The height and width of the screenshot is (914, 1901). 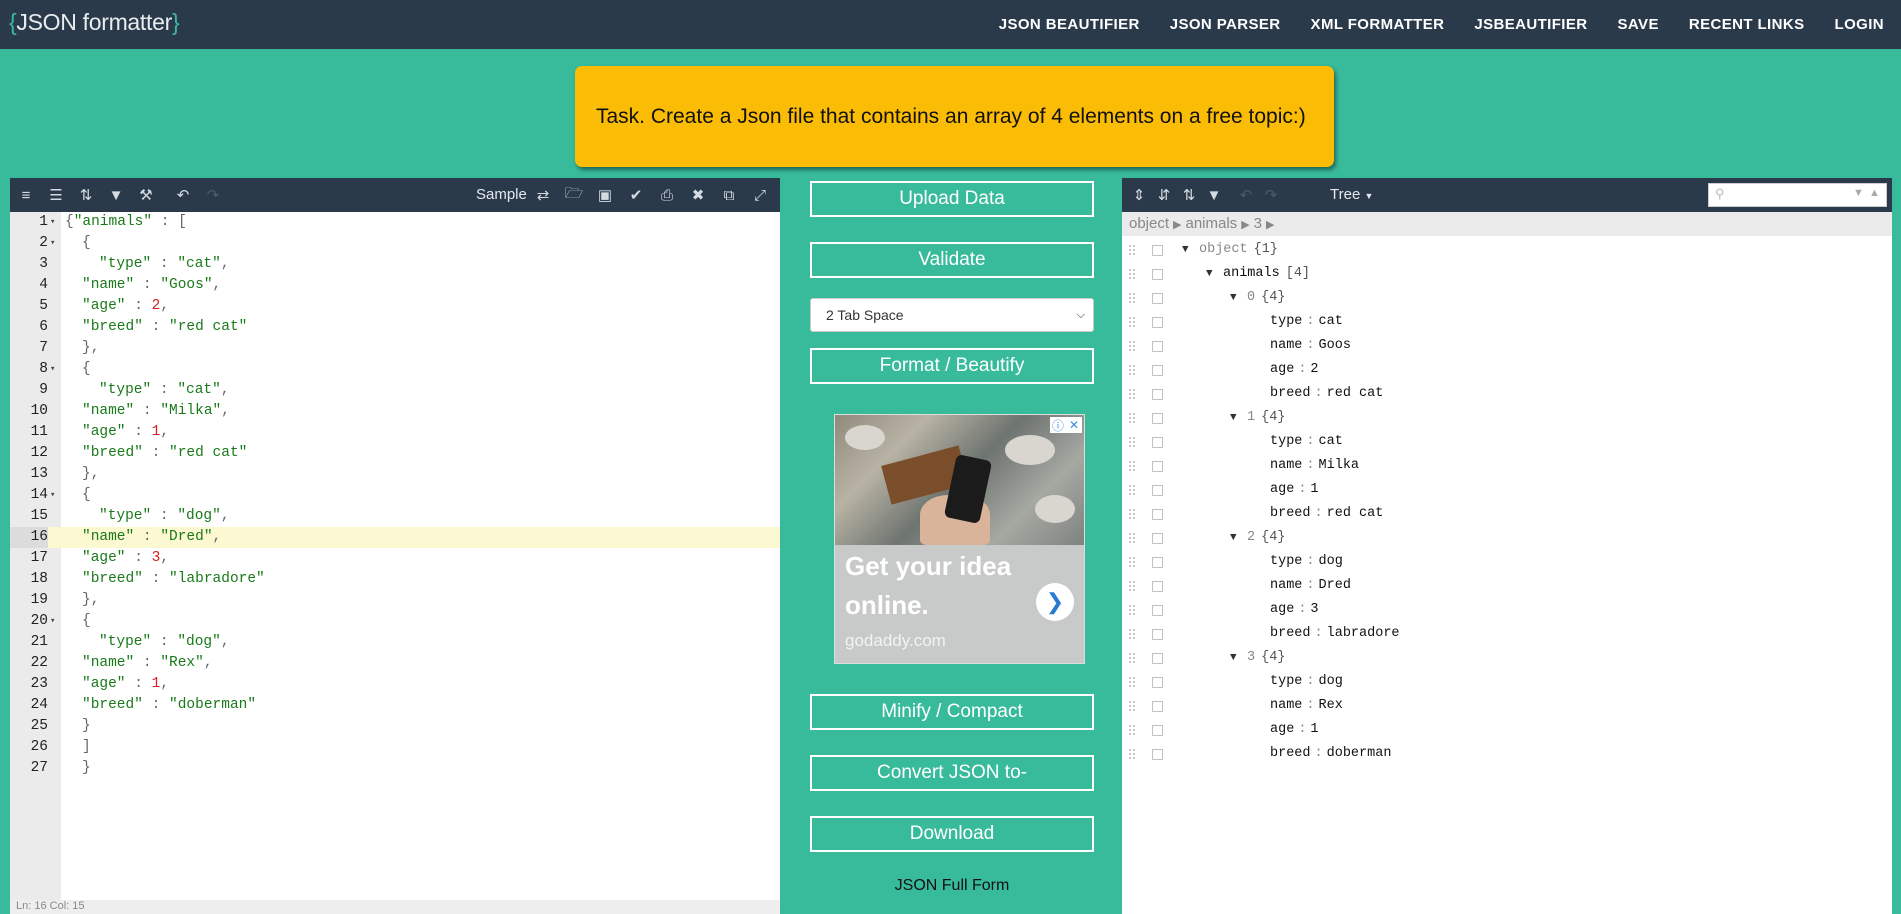 What do you see at coordinates (1335, 345) in the screenshot?
I see `node-value: Goos` at bounding box center [1335, 345].